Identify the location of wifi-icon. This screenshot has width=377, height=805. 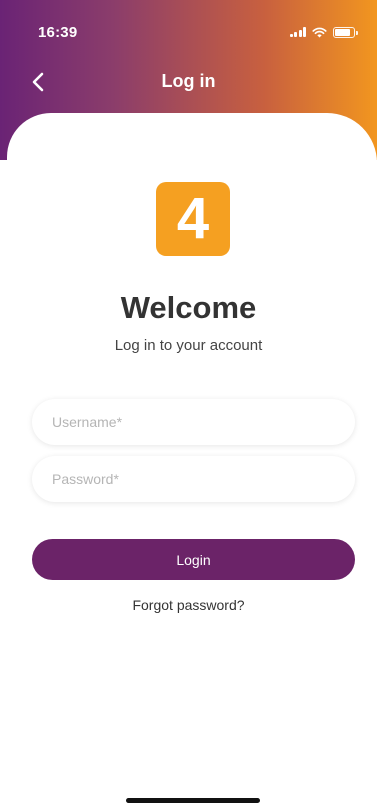
(319, 32).